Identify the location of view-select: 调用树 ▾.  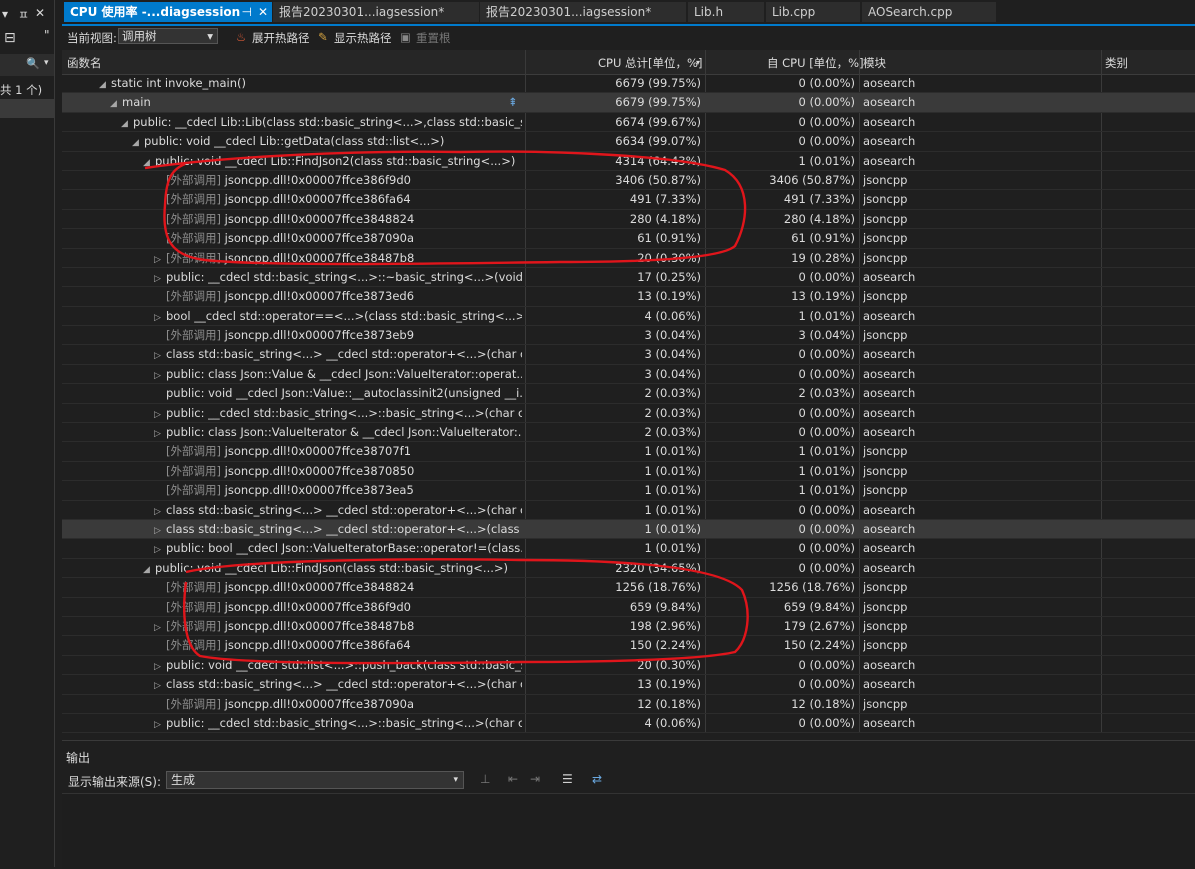
(168, 36).